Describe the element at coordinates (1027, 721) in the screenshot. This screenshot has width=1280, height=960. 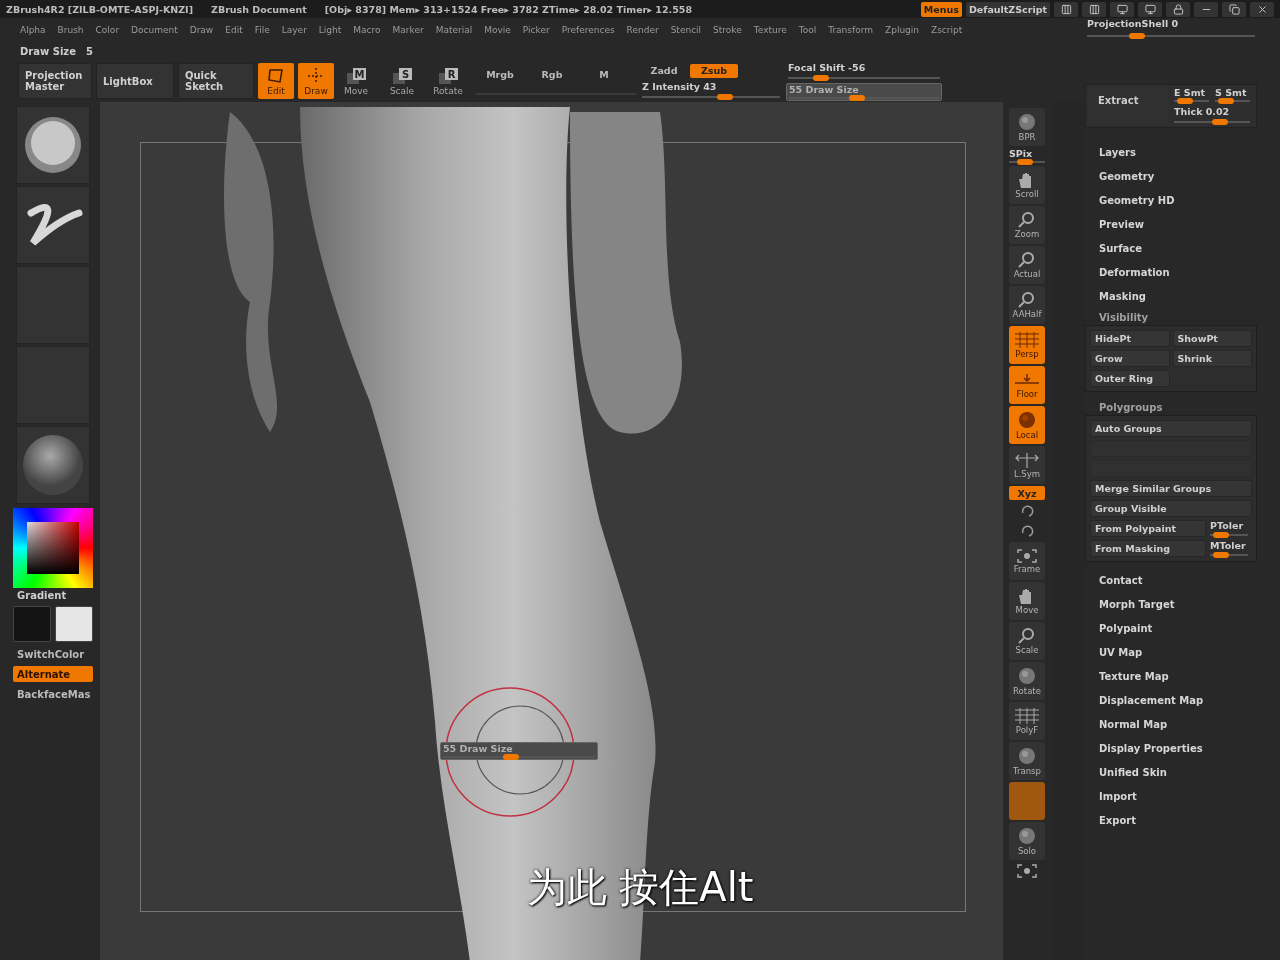
I see `shelf-button: PolyF` at that location.